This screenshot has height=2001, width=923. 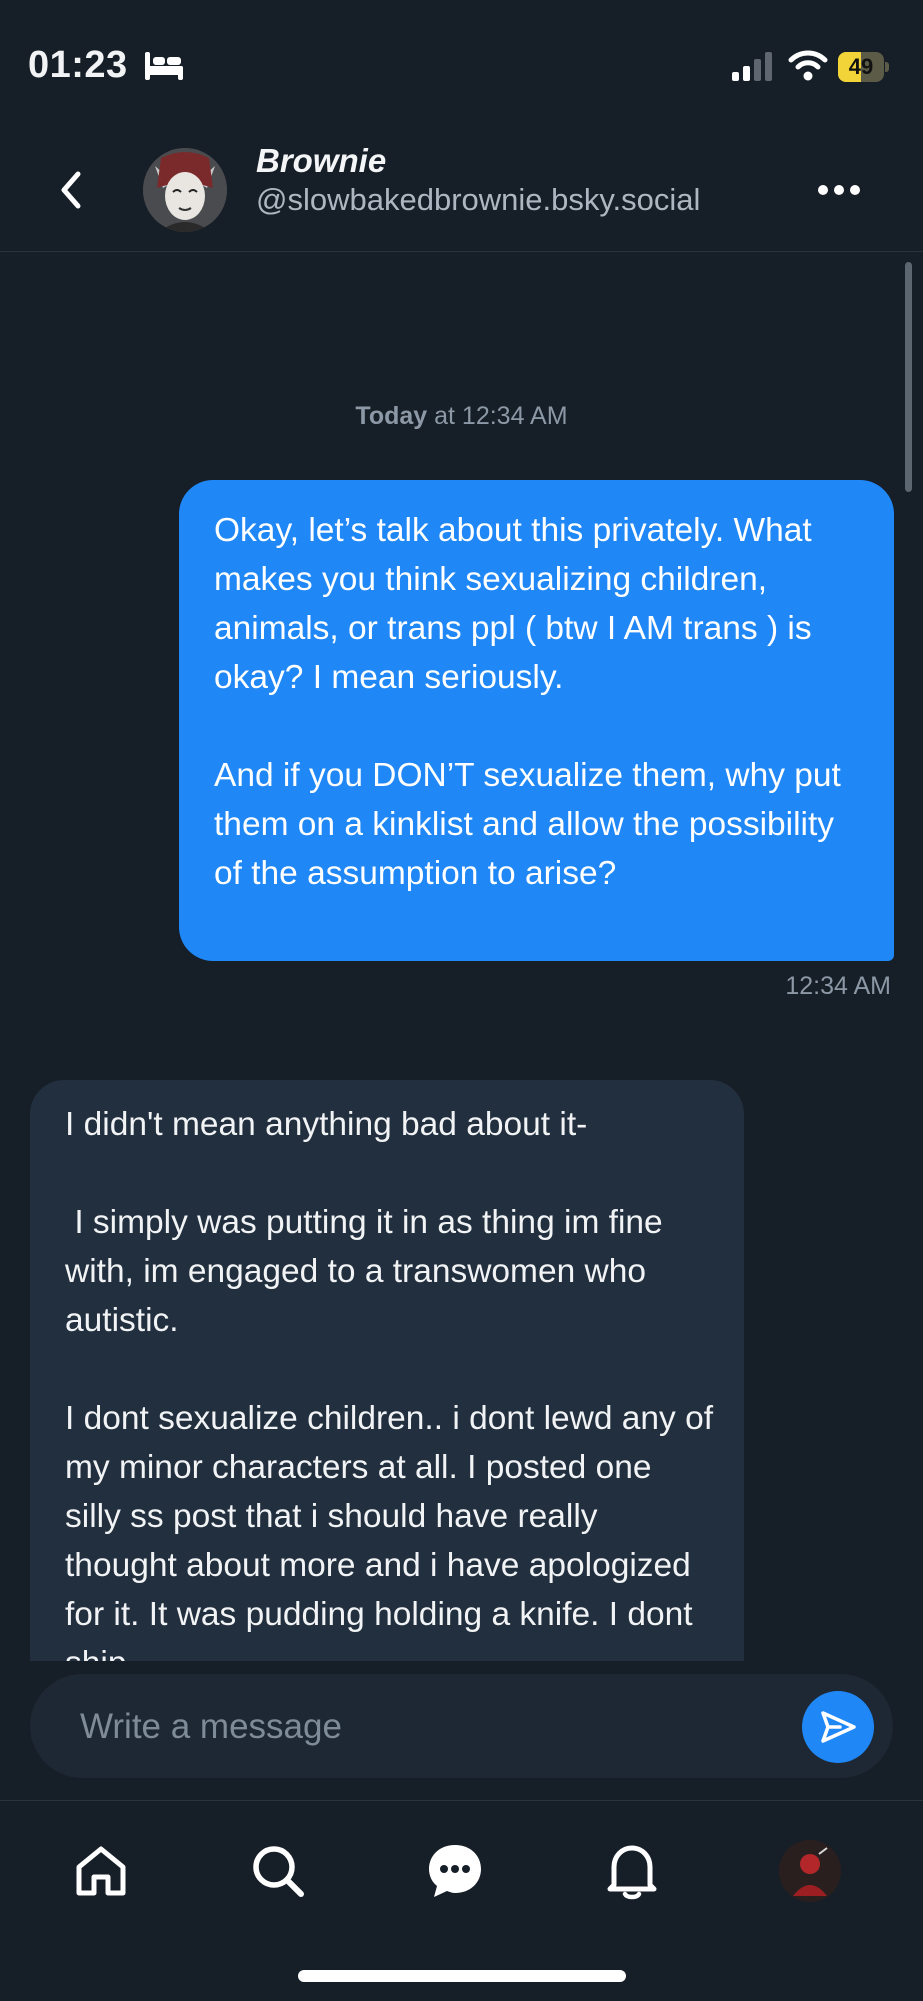 I want to click on send-button, so click(x=838, y=1727).